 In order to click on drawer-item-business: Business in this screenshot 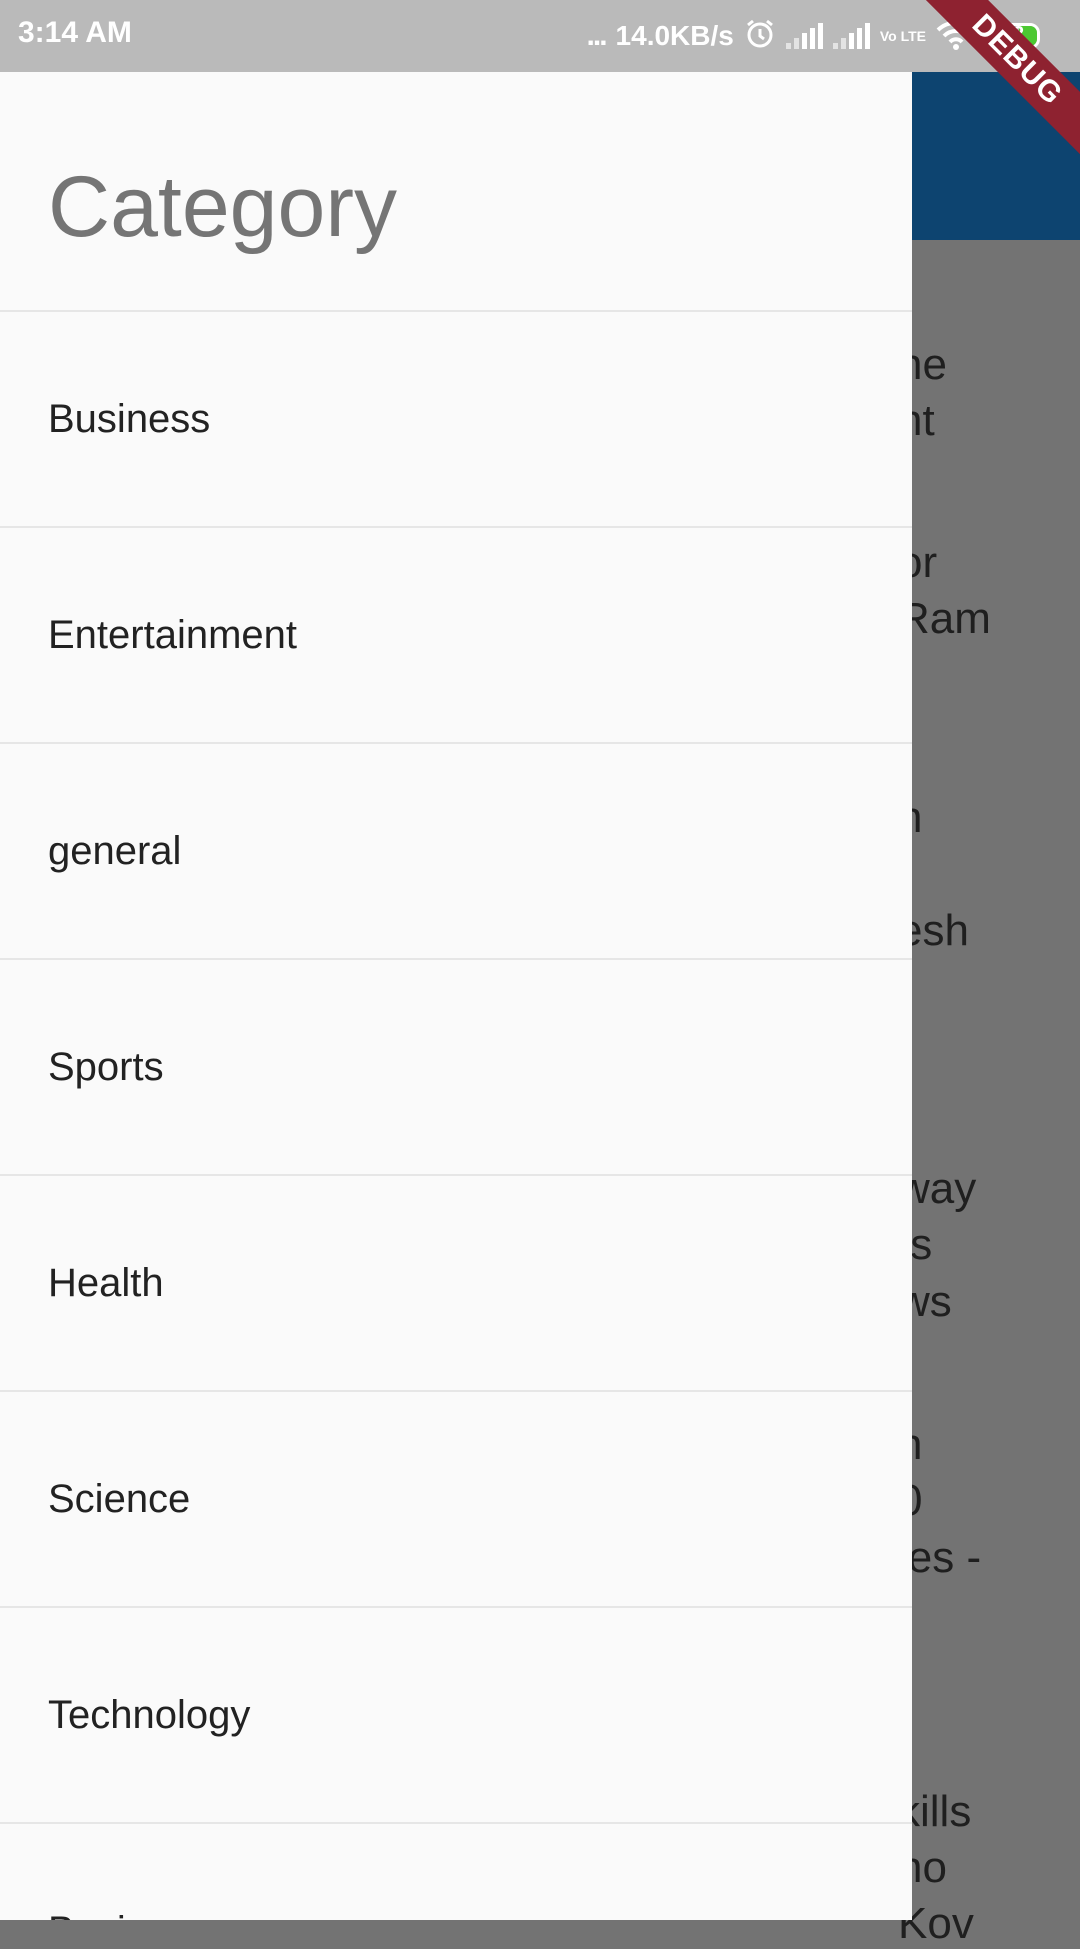, I will do `click(456, 420)`.